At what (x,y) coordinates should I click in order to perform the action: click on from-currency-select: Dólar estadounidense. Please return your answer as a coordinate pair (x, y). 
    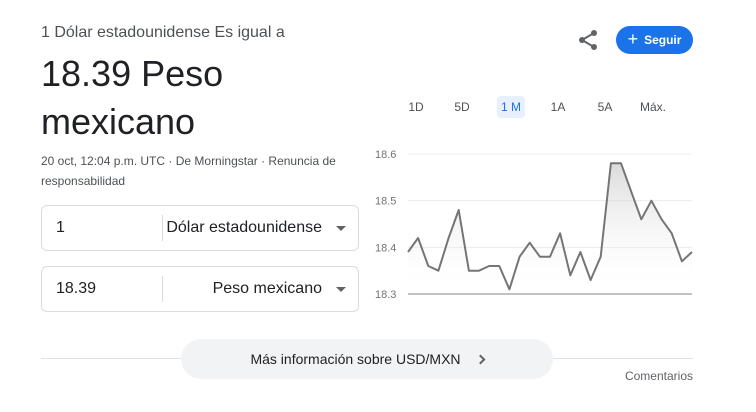
    Looking at the image, I should click on (260, 228).